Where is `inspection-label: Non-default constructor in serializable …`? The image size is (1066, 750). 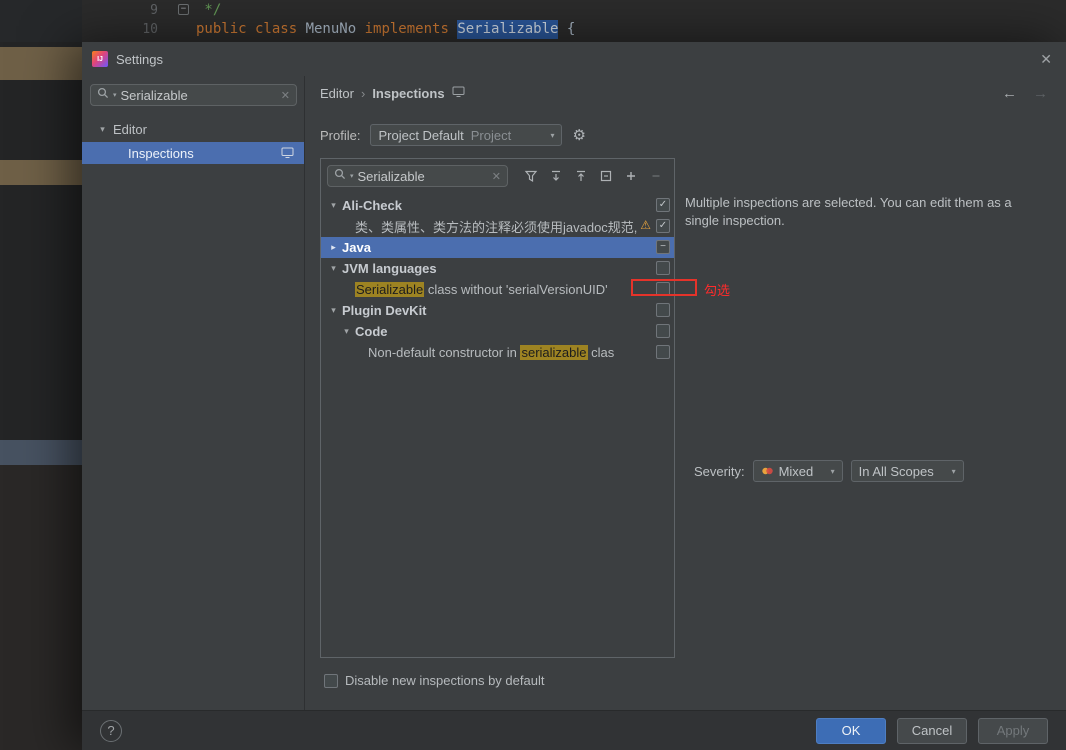
inspection-label: Non-default constructor in serializable … is located at coordinates (491, 352).